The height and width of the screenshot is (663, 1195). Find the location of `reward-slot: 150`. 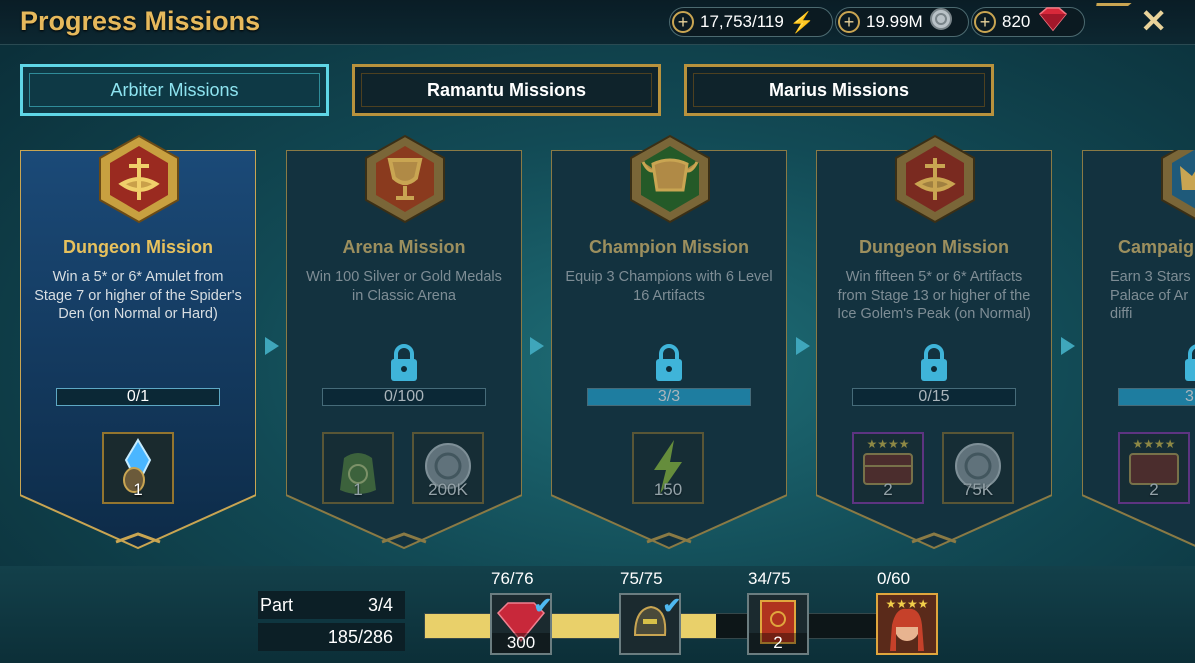

reward-slot: 150 is located at coordinates (668, 468).